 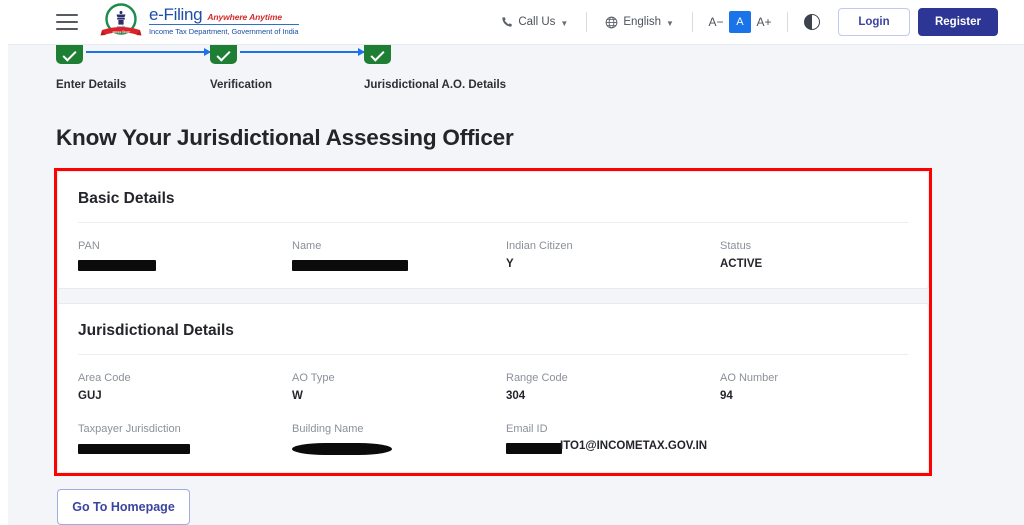 What do you see at coordinates (539, 246) in the screenshot?
I see `field-label: Indian Citizen` at bounding box center [539, 246].